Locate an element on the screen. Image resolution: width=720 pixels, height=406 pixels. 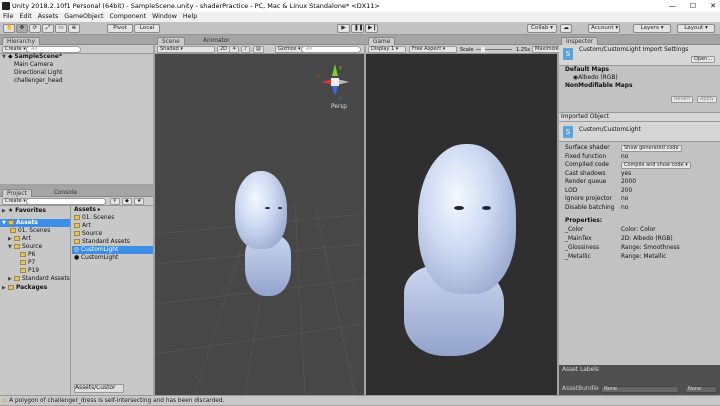
shader-prop-key: _MainTex is located at coordinates (578, 239).